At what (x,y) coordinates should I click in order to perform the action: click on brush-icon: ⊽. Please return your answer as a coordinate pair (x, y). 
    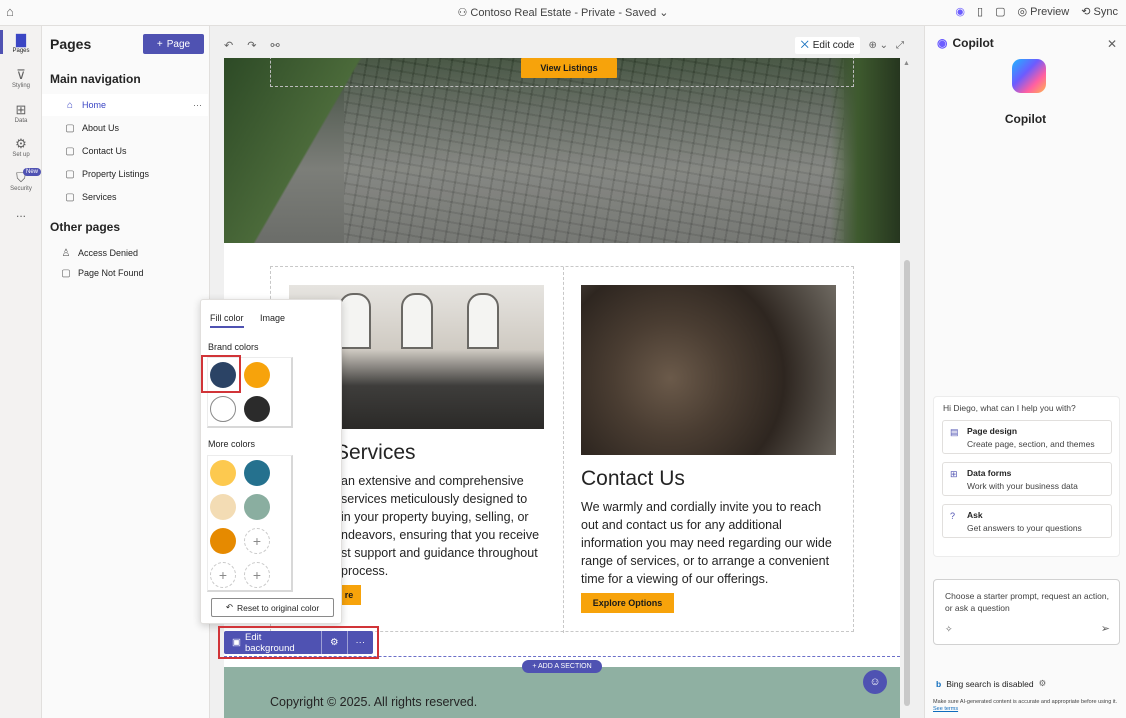
    Looking at the image, I should click on (21, 74).